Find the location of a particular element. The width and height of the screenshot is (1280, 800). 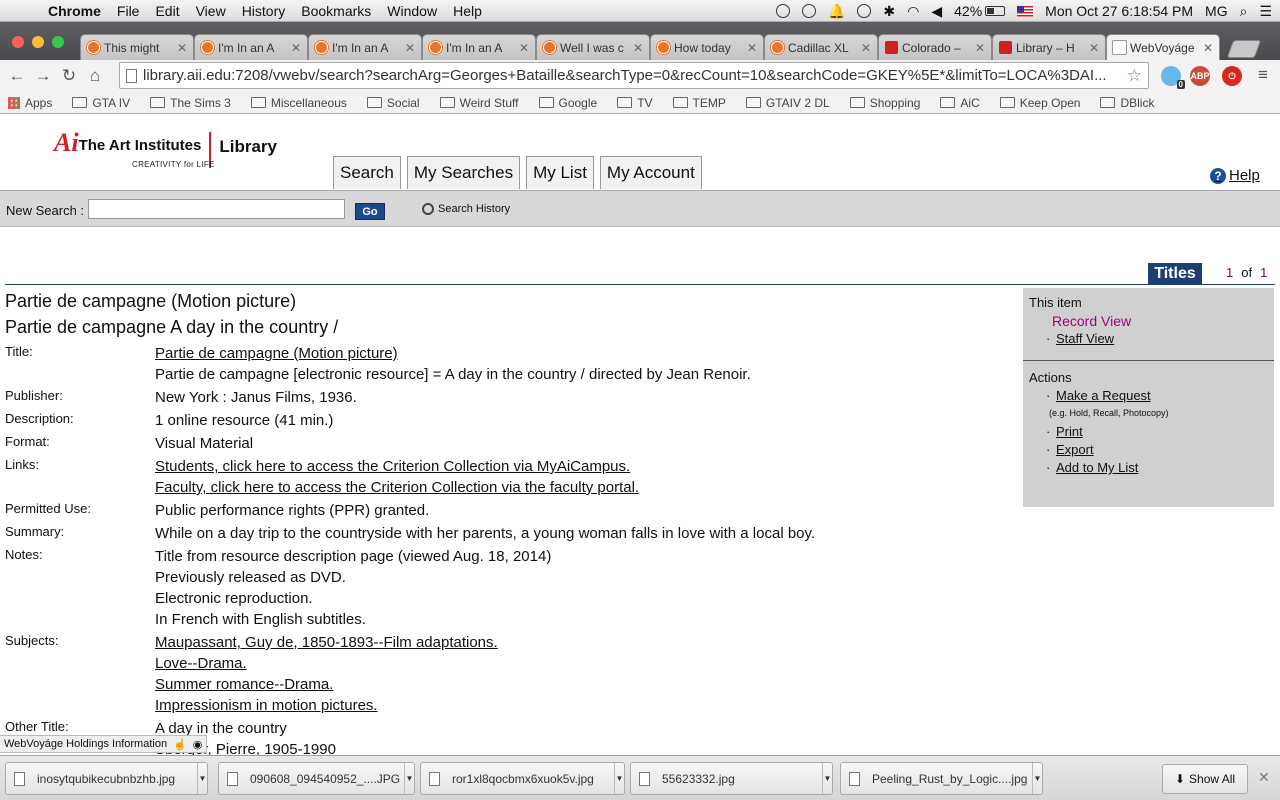

bookmark-folder: GTAIV 2 DL is located at coordinates (787, 103).